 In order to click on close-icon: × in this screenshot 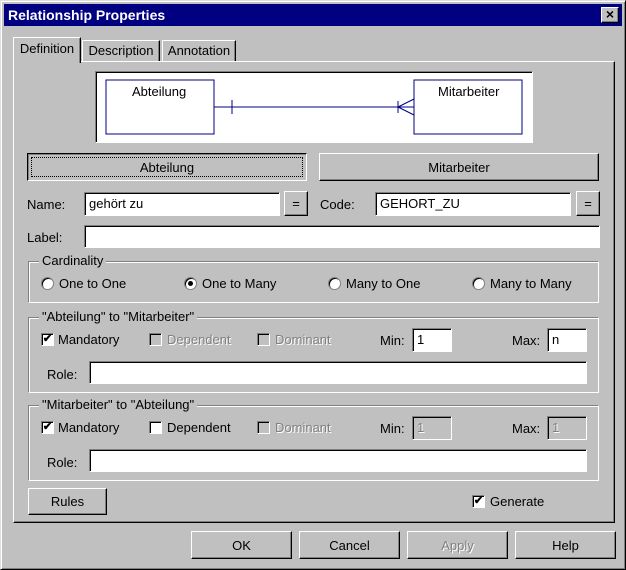, I will do `click(610, 14)`.